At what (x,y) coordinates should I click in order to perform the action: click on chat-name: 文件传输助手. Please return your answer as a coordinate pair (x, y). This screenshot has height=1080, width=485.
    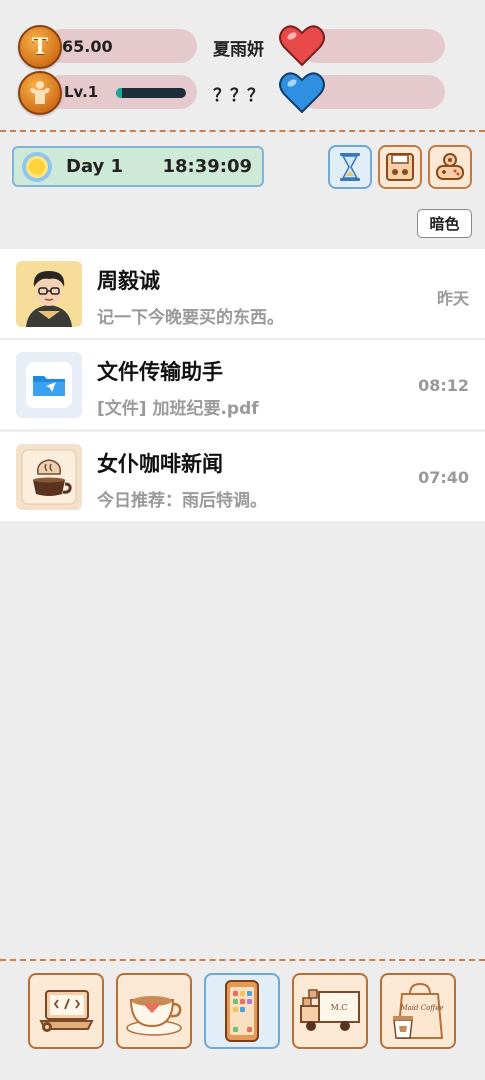
    Looking at the image, I should click on (160, 372).